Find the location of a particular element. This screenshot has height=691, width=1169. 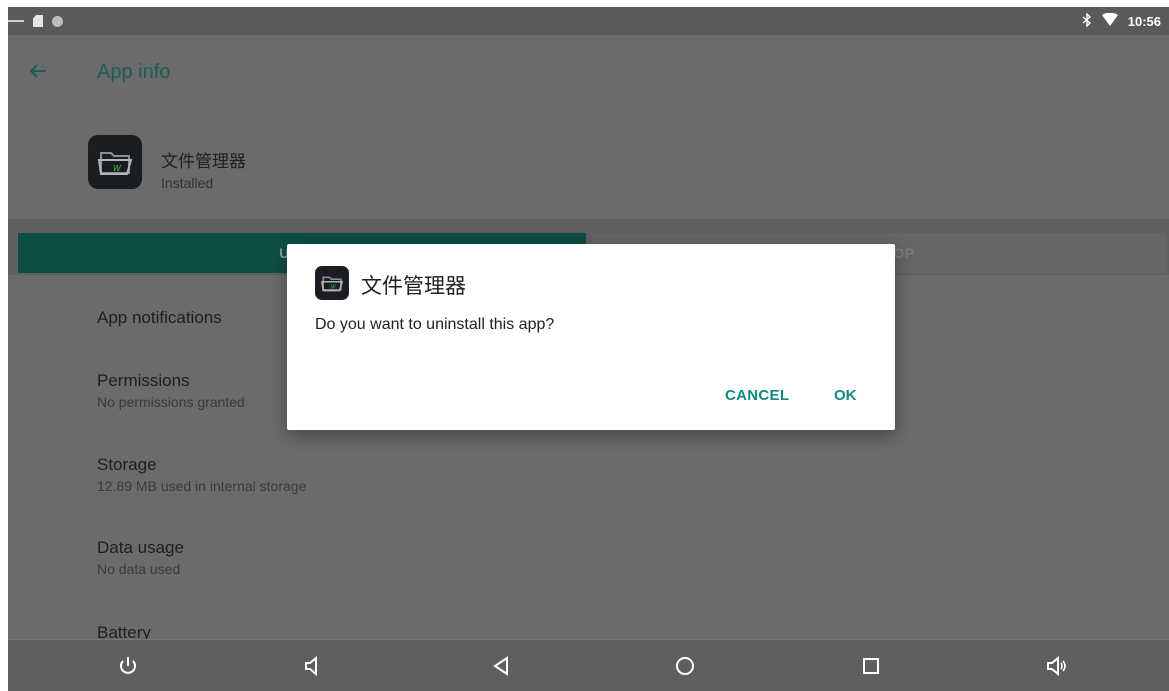

wifi-icon is located at coordinates (1109, 20).